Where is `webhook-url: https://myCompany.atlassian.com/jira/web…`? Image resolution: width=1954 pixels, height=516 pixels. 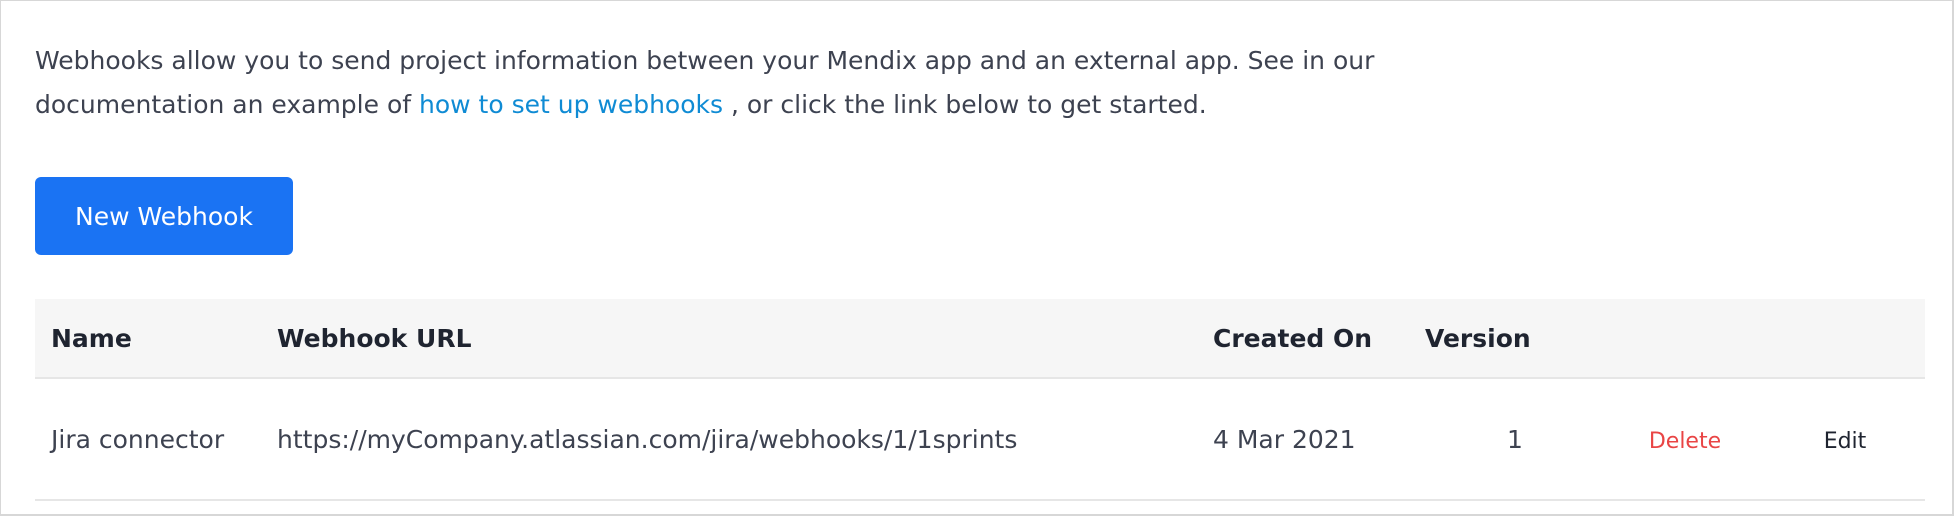 webhook-url: https://myCompany.atlassian.com/jira/web… is located at coordinates (647, 439).